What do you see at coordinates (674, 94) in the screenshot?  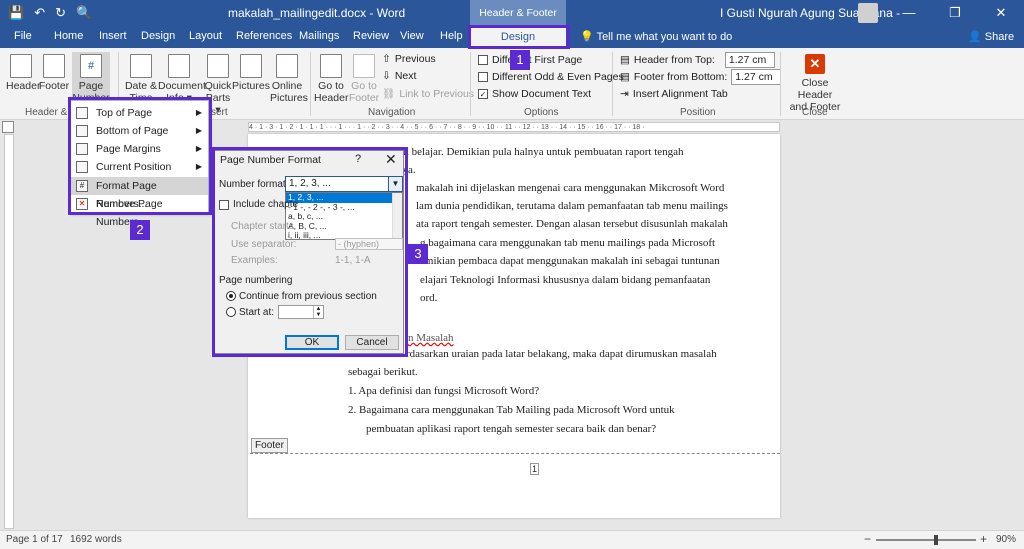 I see `insert-alignment-tab-button: ⇥ Insert Alignment Tab` at bounding box center [674, 94].